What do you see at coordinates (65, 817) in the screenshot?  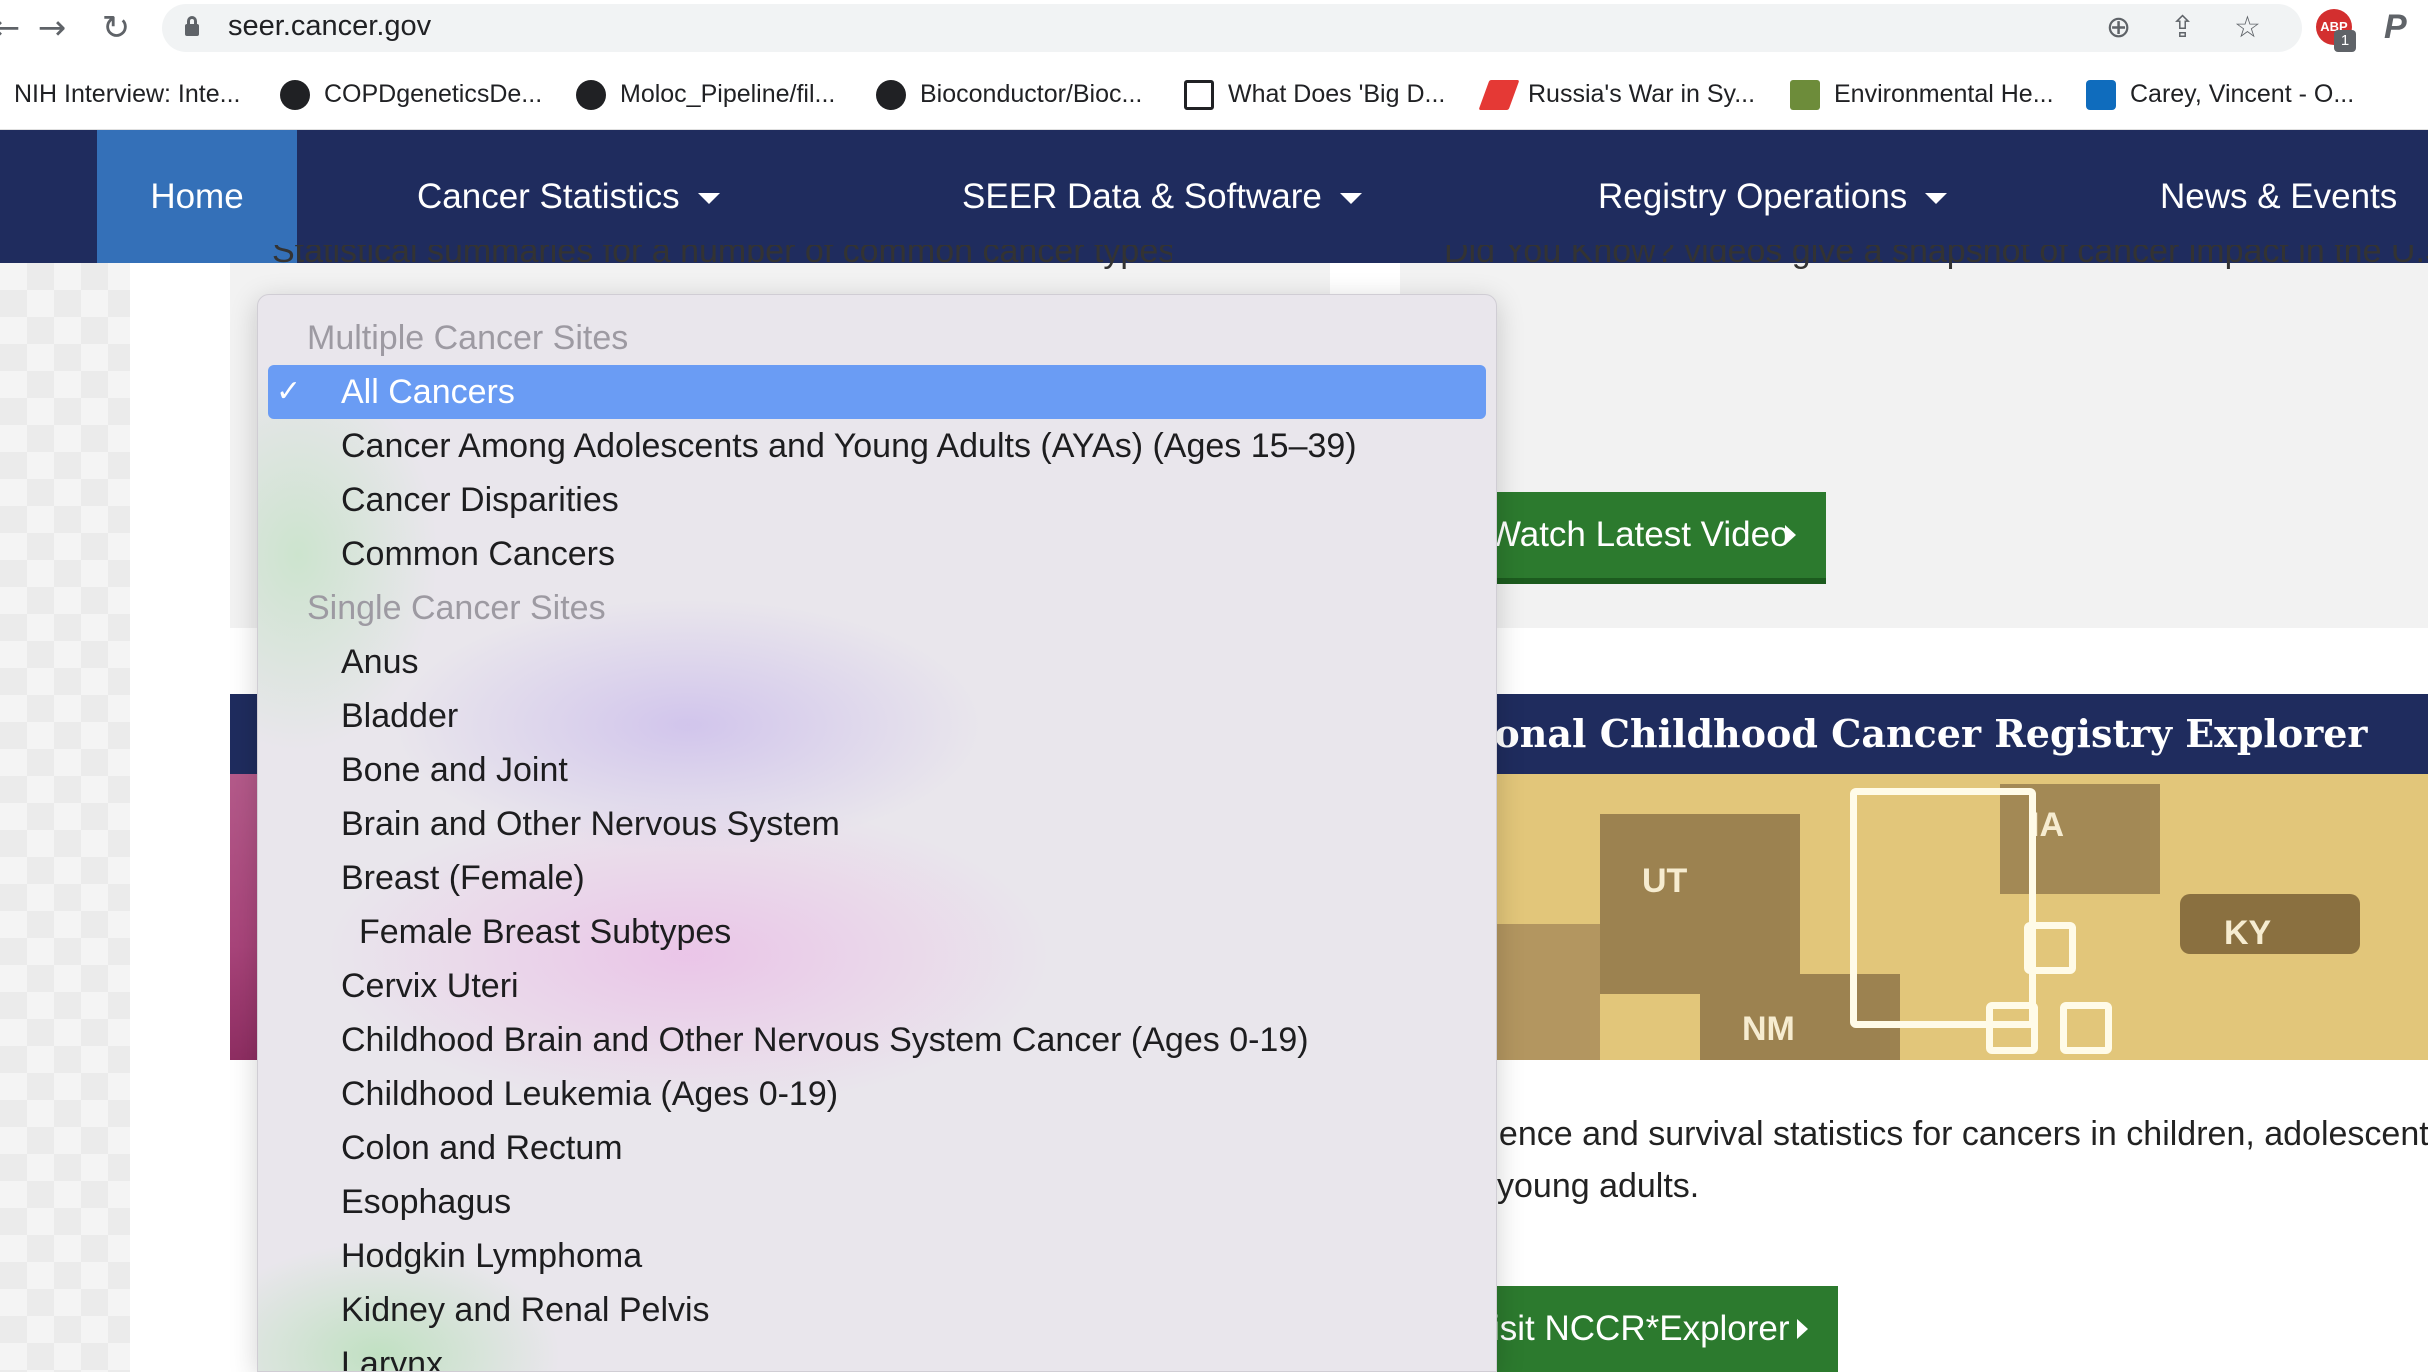 I see `background-pattern` at bounding box center [65, 817].